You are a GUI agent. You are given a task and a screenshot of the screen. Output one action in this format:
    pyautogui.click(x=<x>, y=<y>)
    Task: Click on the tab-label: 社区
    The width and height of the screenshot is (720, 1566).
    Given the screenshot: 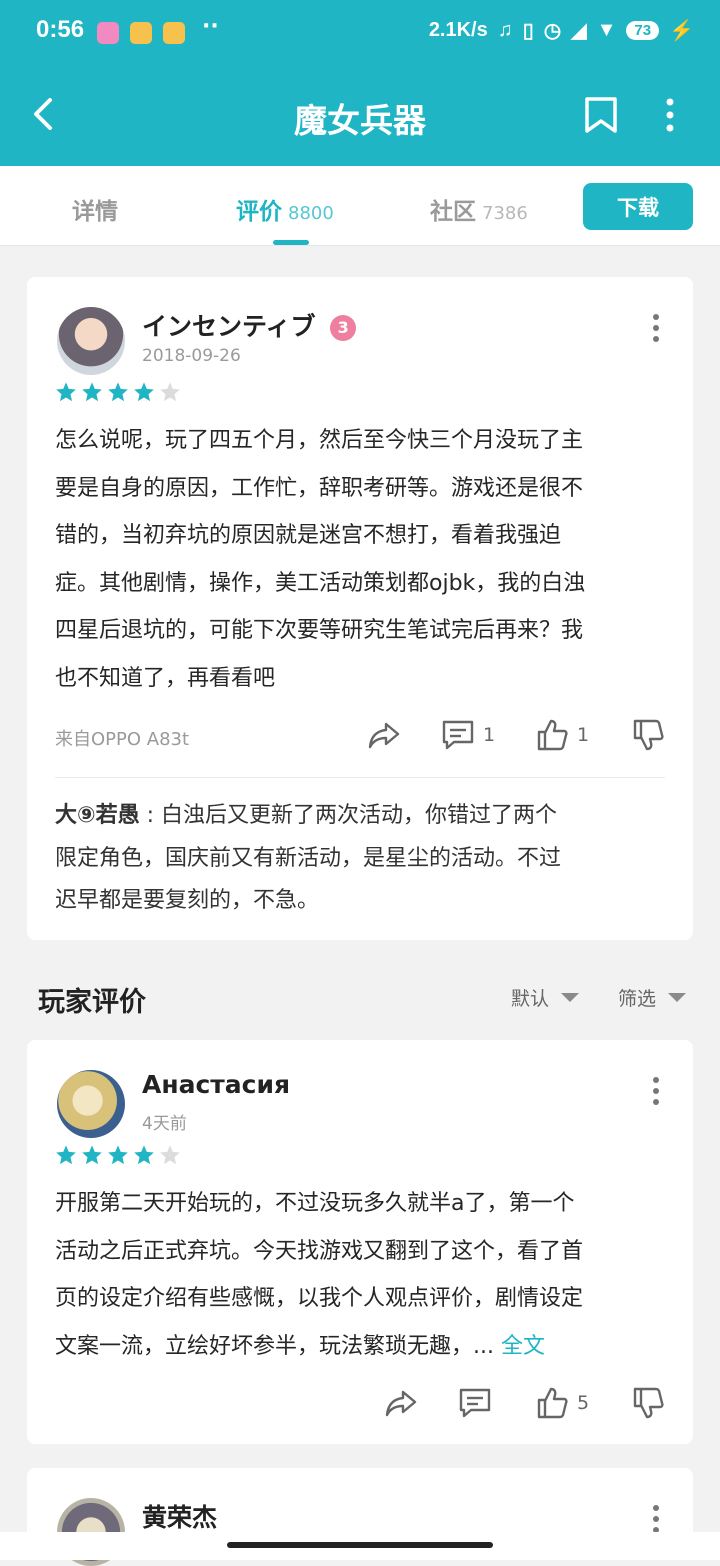 What is the action you would take?
    pyautogui.click(x=453, y=212)
    